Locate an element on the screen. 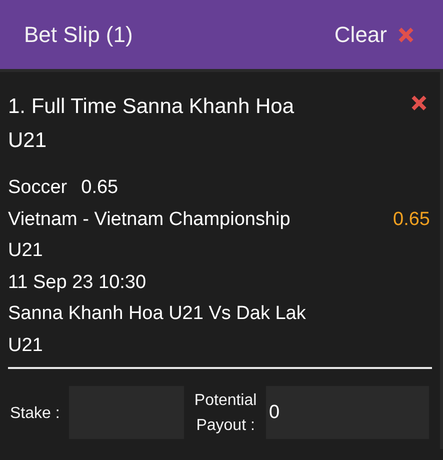  match-text: Sanna Khanh Hoa U21 Vs Dak Lak U21 is located at coordinates (157, 330).